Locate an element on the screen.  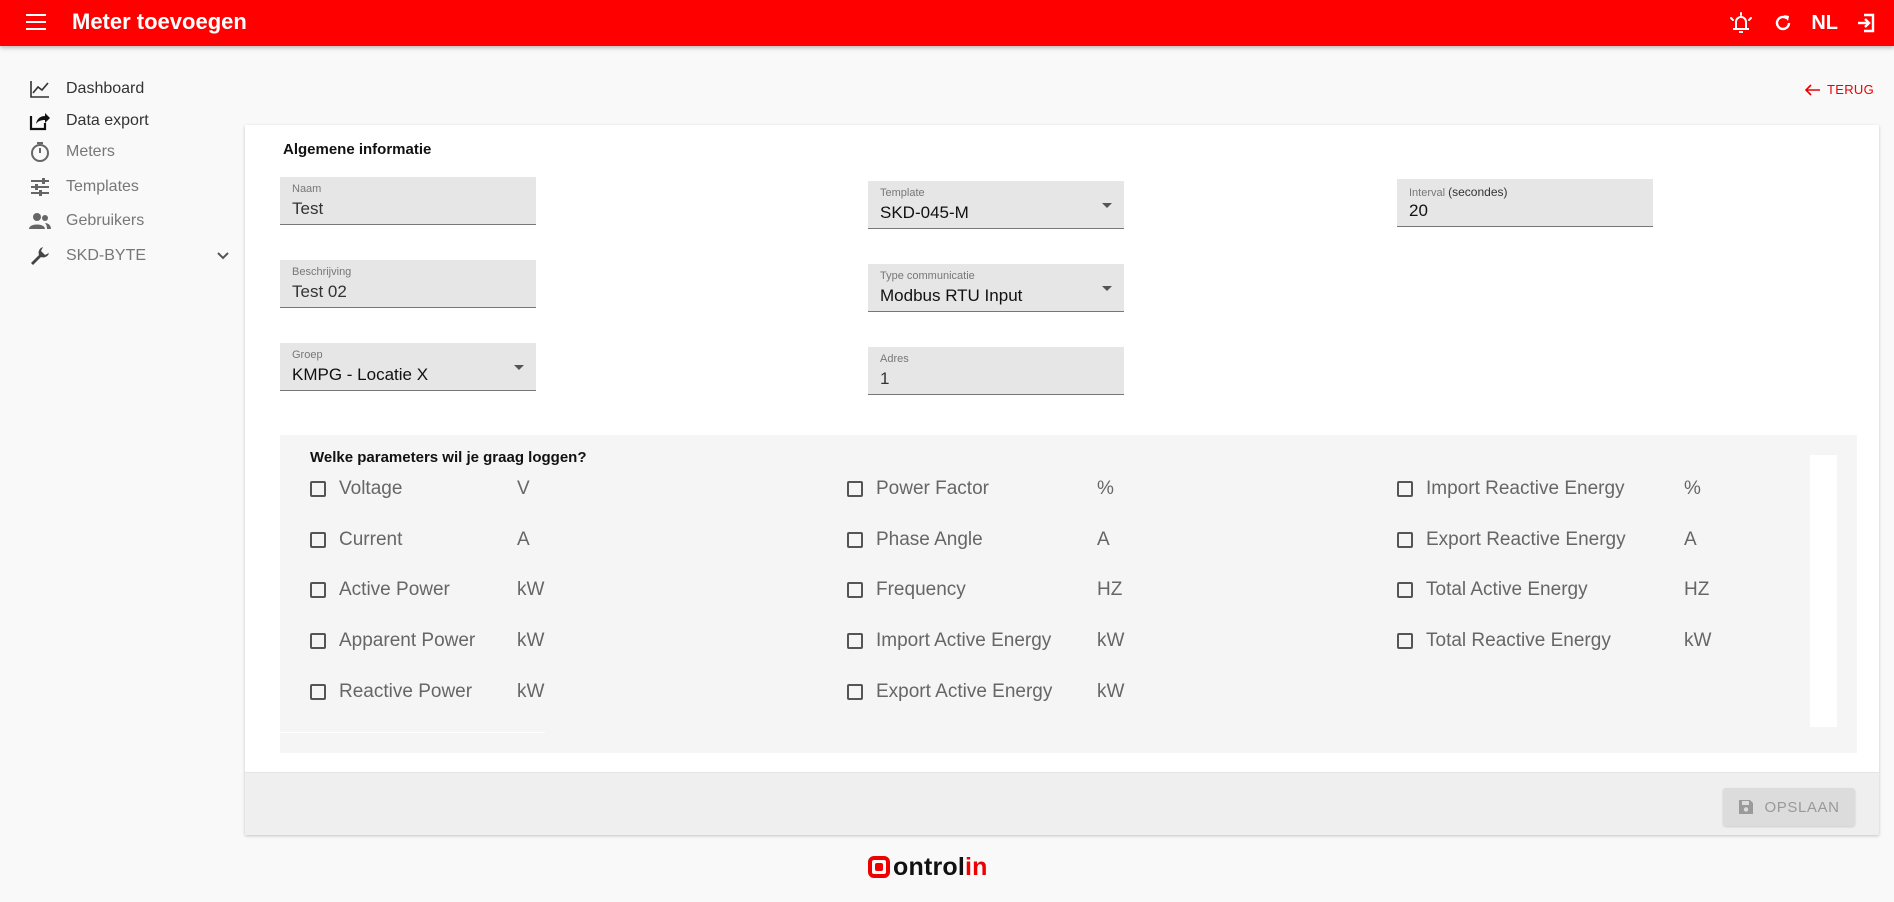
param-apparent-power: Apparent Power kW is located at coordinates (427, 641).